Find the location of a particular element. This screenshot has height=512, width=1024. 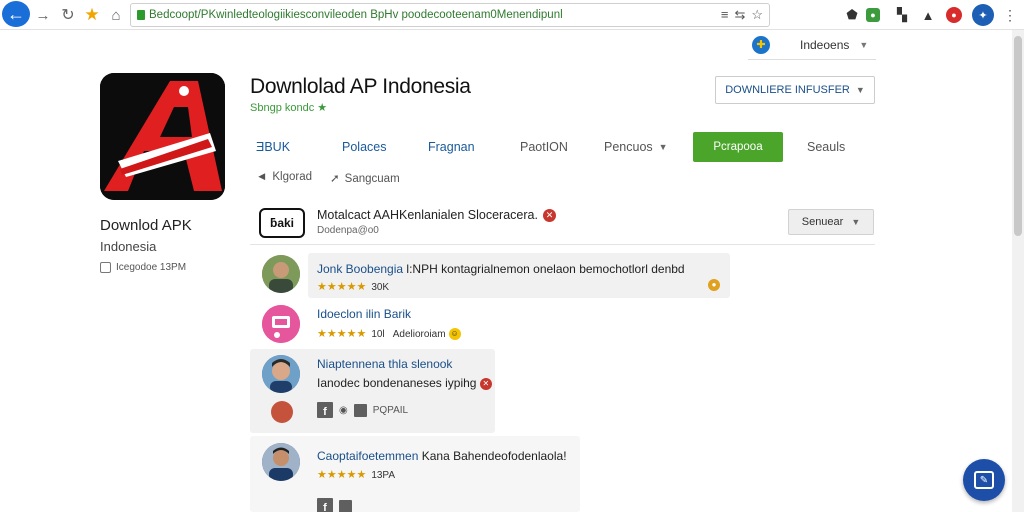

review-body-text: Ianodec bondenaneses iypihg is located at coordinates (397, 383).